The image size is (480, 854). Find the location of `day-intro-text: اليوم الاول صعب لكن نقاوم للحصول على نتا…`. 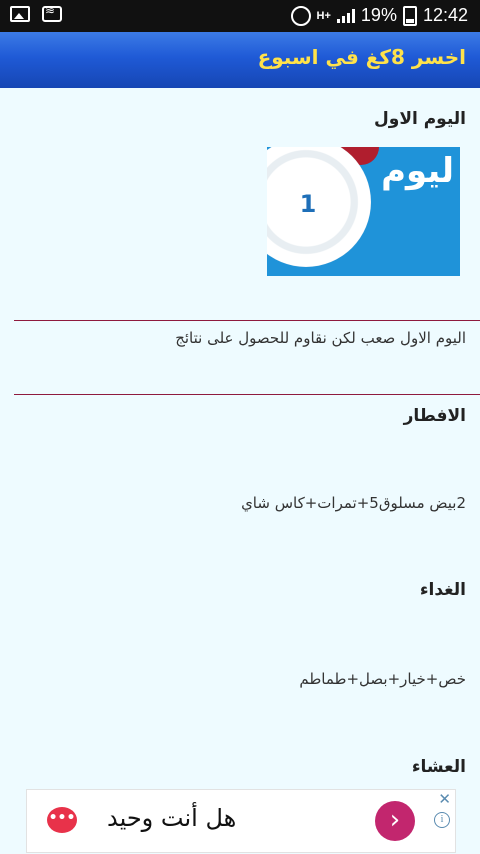

day-intro-text: اليوم الاول صعب لكن نقاوم للحصول على نتا… is located at coordinates (320, 338).